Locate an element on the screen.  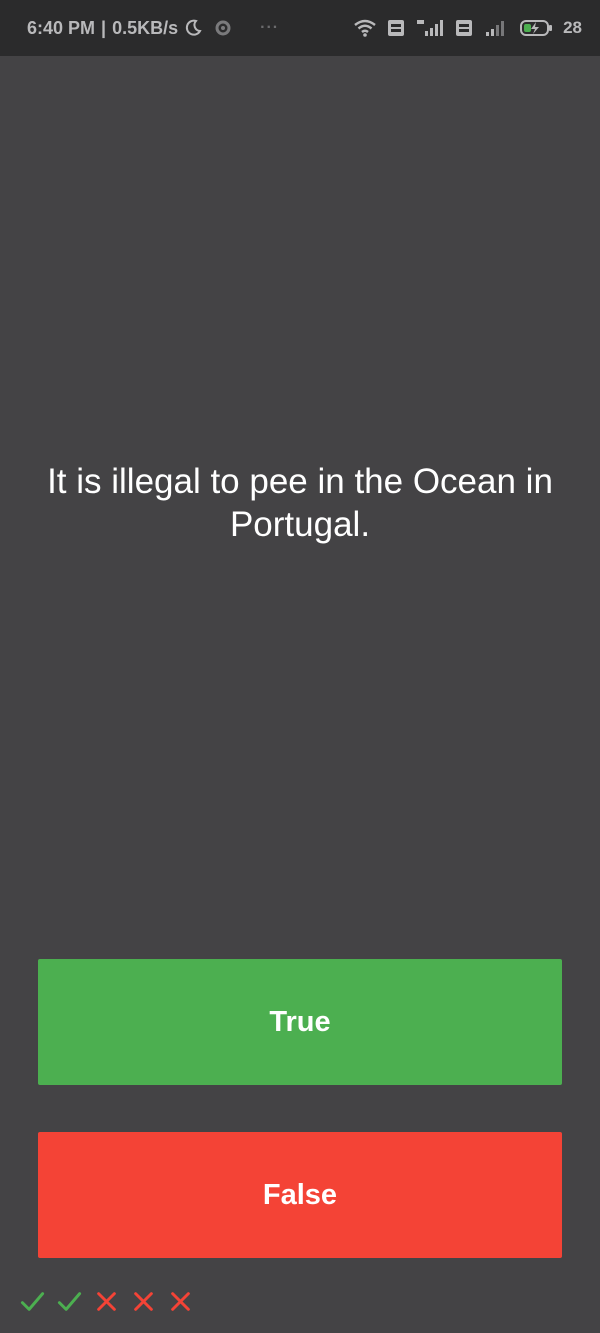
false-button: False is located at coordinates (300, 1195).